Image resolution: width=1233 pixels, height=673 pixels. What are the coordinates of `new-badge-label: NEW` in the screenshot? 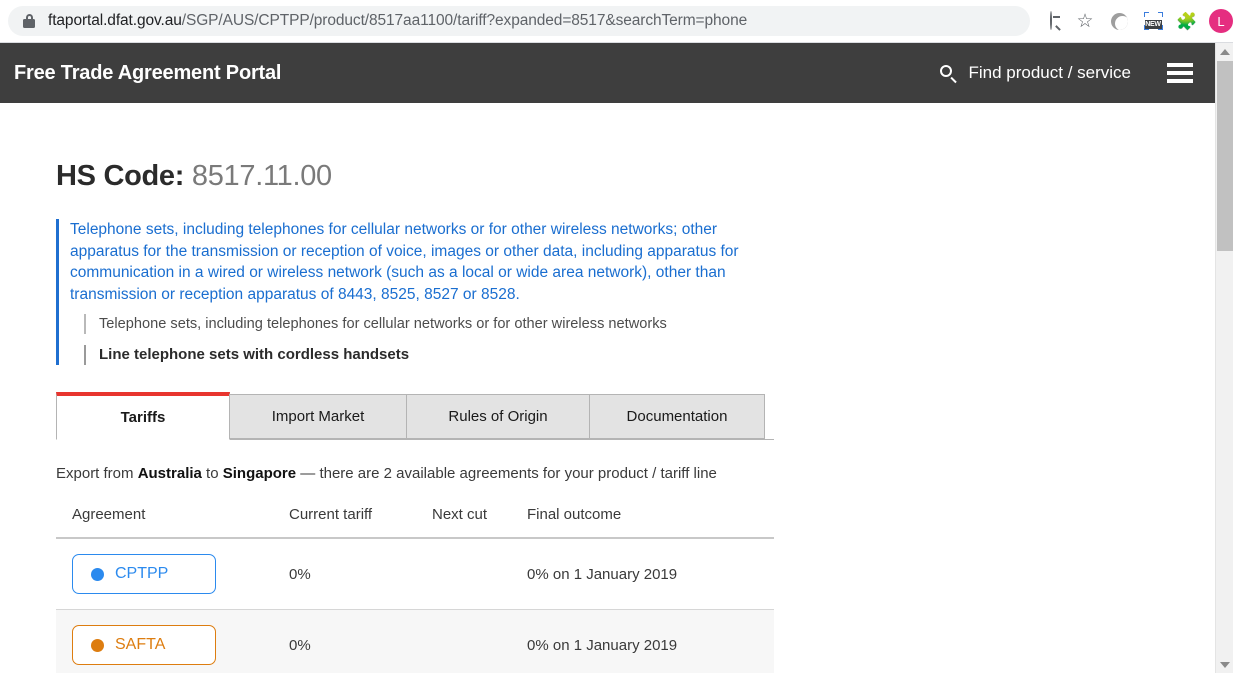 It's located at (1153, 24).